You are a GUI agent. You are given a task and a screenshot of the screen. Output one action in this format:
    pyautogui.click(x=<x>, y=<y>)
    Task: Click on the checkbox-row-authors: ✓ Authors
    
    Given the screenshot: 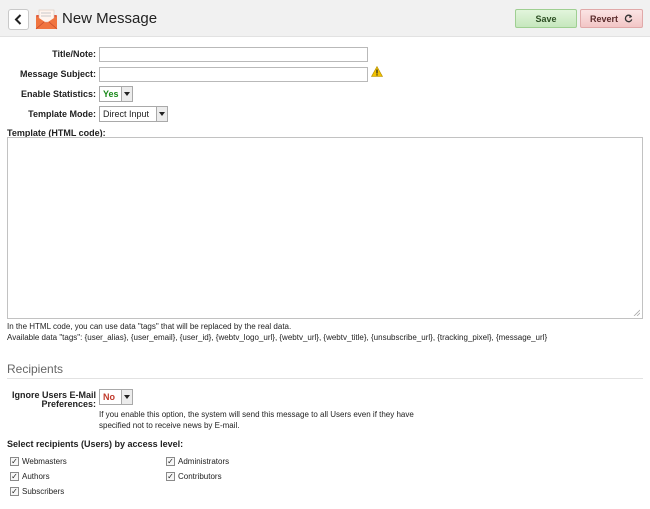 What is the action you would take?
    pyautogui.click(x=30, y=476)
    